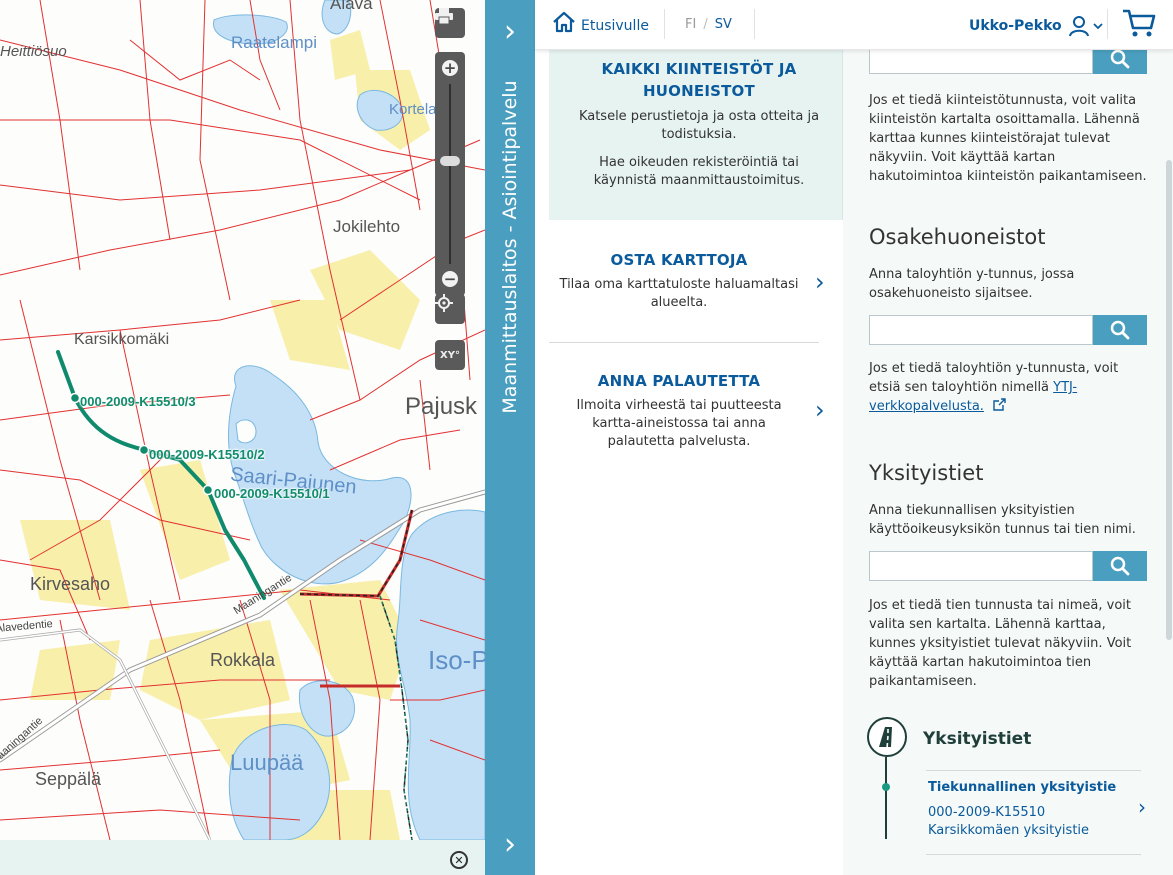  Describe the element at coordinates (1098, 26) in the screenshot. I see `chevron-down-icon` at that location.